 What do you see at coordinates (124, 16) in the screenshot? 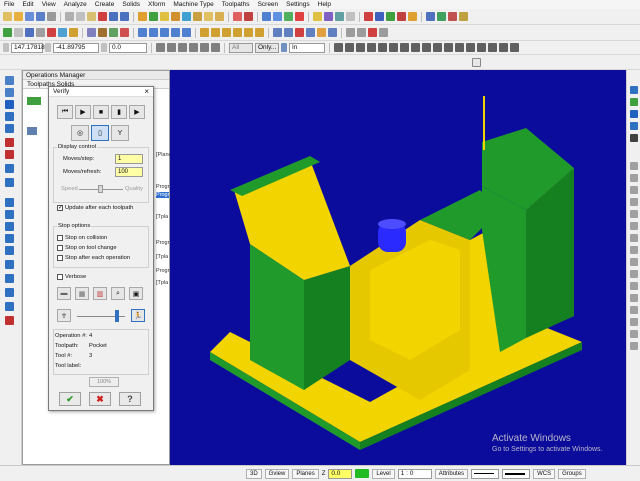
I see `redo-icon` at bounding box center [124, 16].